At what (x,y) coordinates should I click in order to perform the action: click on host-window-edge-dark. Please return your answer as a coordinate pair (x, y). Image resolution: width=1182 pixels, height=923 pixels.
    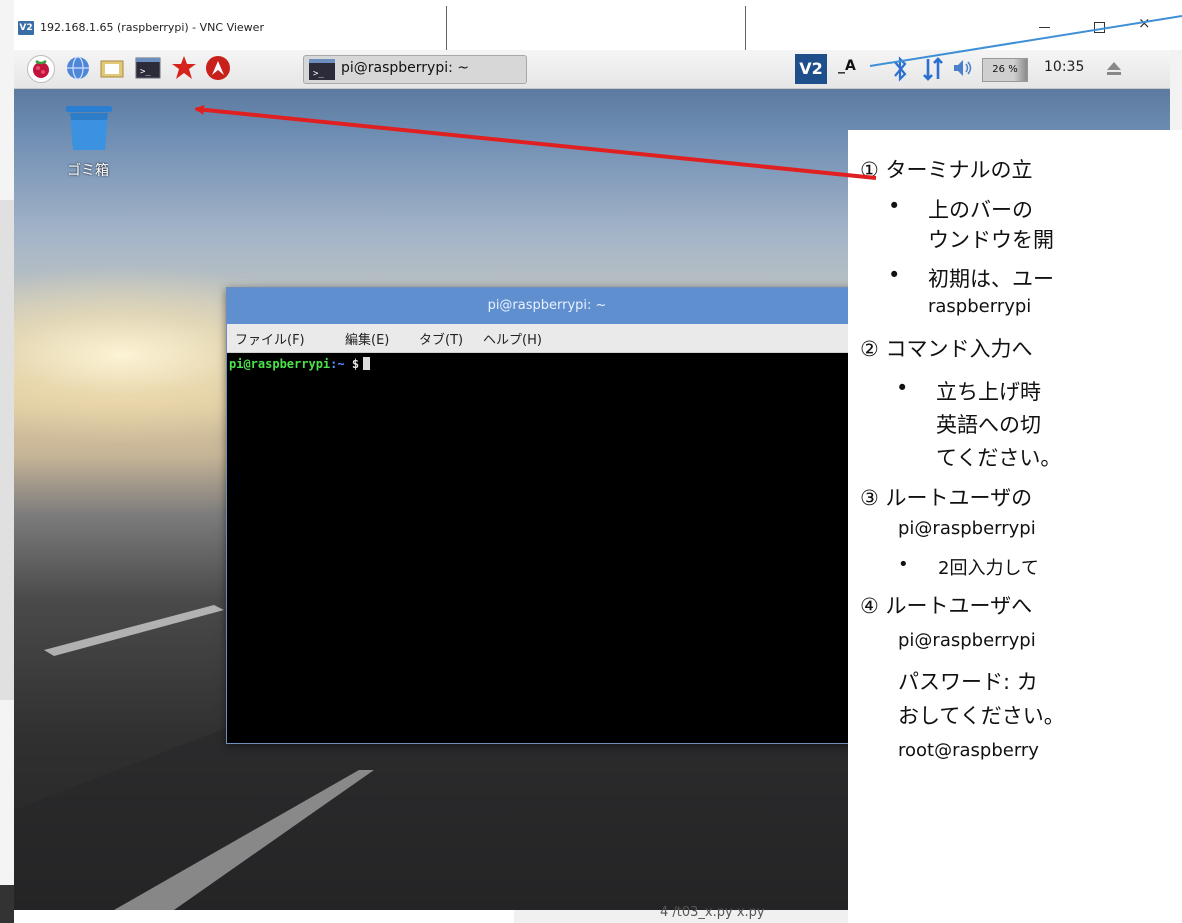
    Looking at the image, I should click on (7, 904).